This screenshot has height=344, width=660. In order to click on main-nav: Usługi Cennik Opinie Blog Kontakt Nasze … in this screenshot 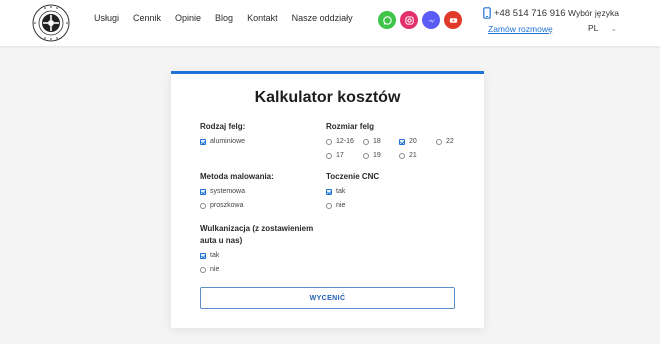, I will do `click(230, 18)`.